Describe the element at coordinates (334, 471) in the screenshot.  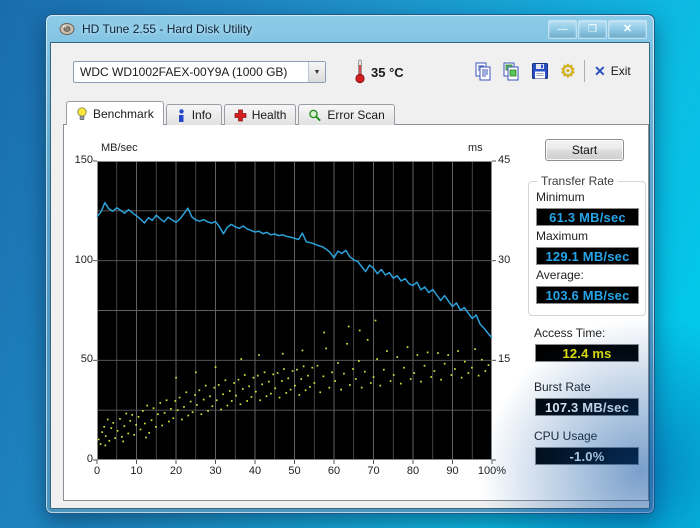
I see `x-tick-label: 60` at that location.